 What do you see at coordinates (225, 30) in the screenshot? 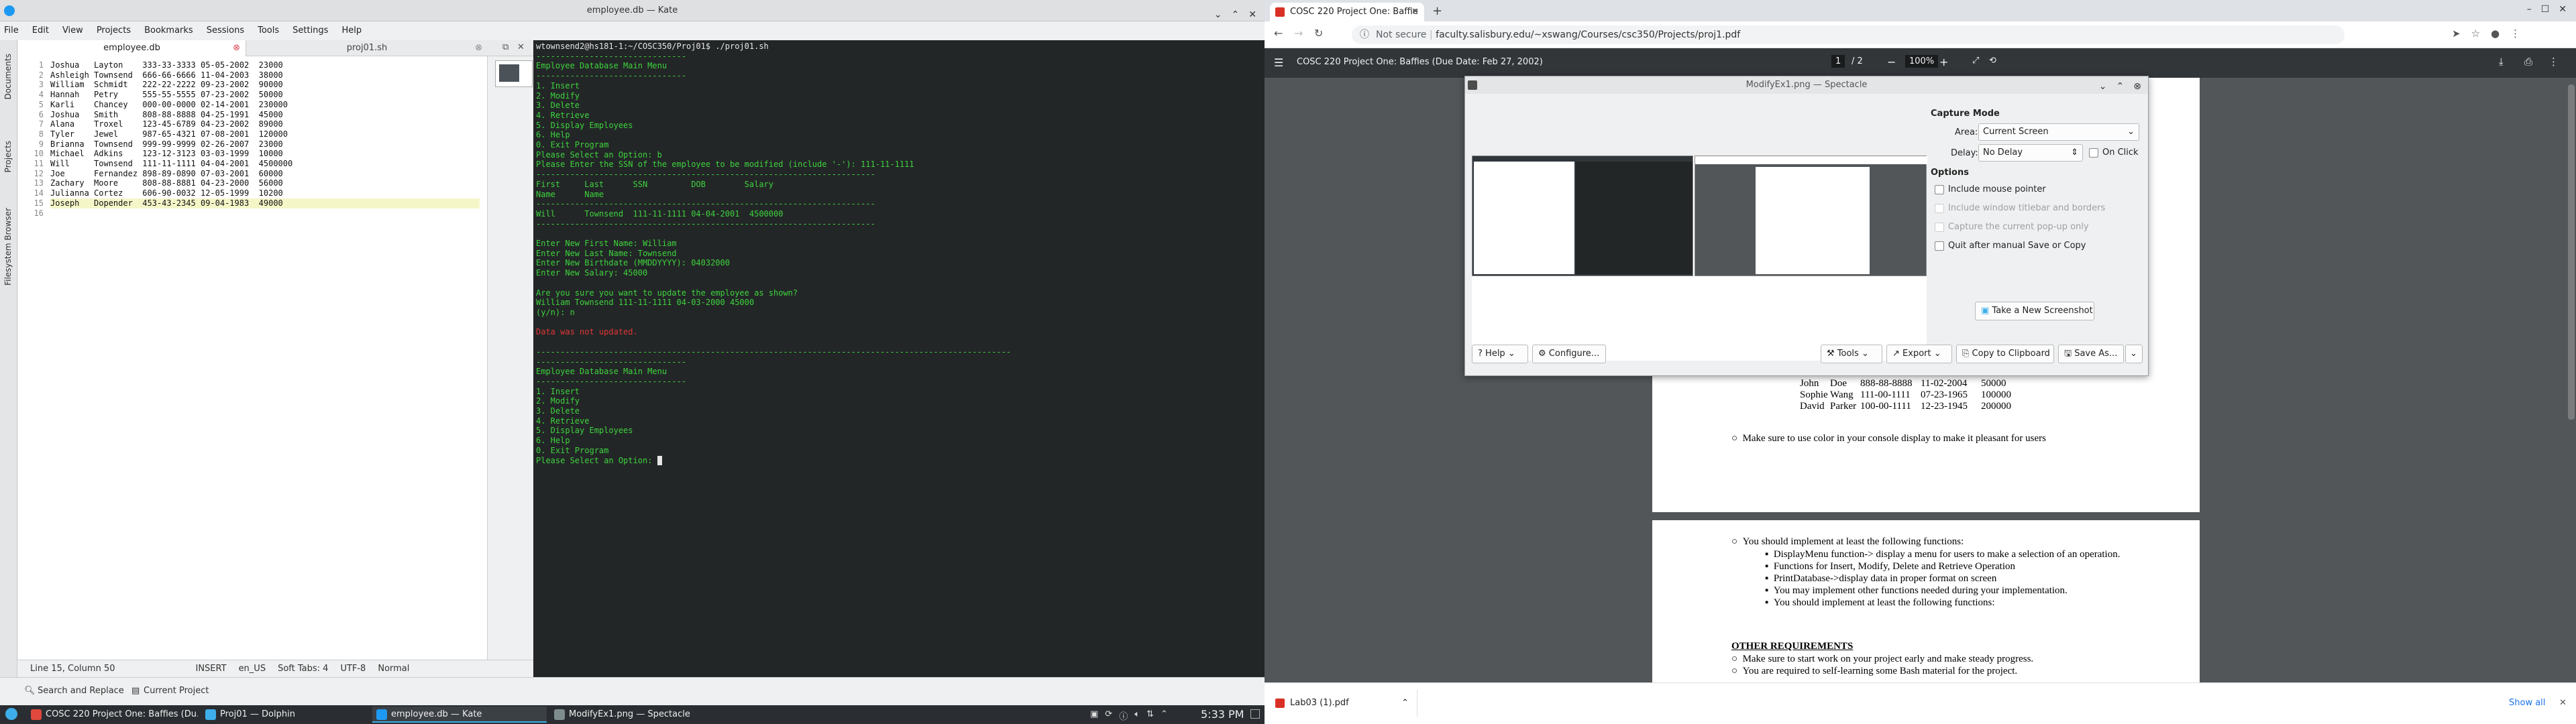
I see `menu-sessions: Sessions` at bounding box center [225, 30].